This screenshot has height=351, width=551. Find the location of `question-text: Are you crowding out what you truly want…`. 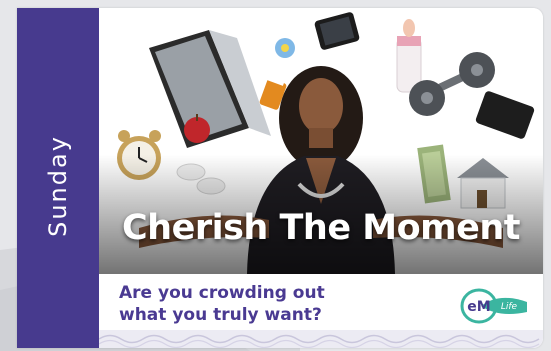

question-text: Are you crowding out what you truly want… is located at coordinates (222, 304).